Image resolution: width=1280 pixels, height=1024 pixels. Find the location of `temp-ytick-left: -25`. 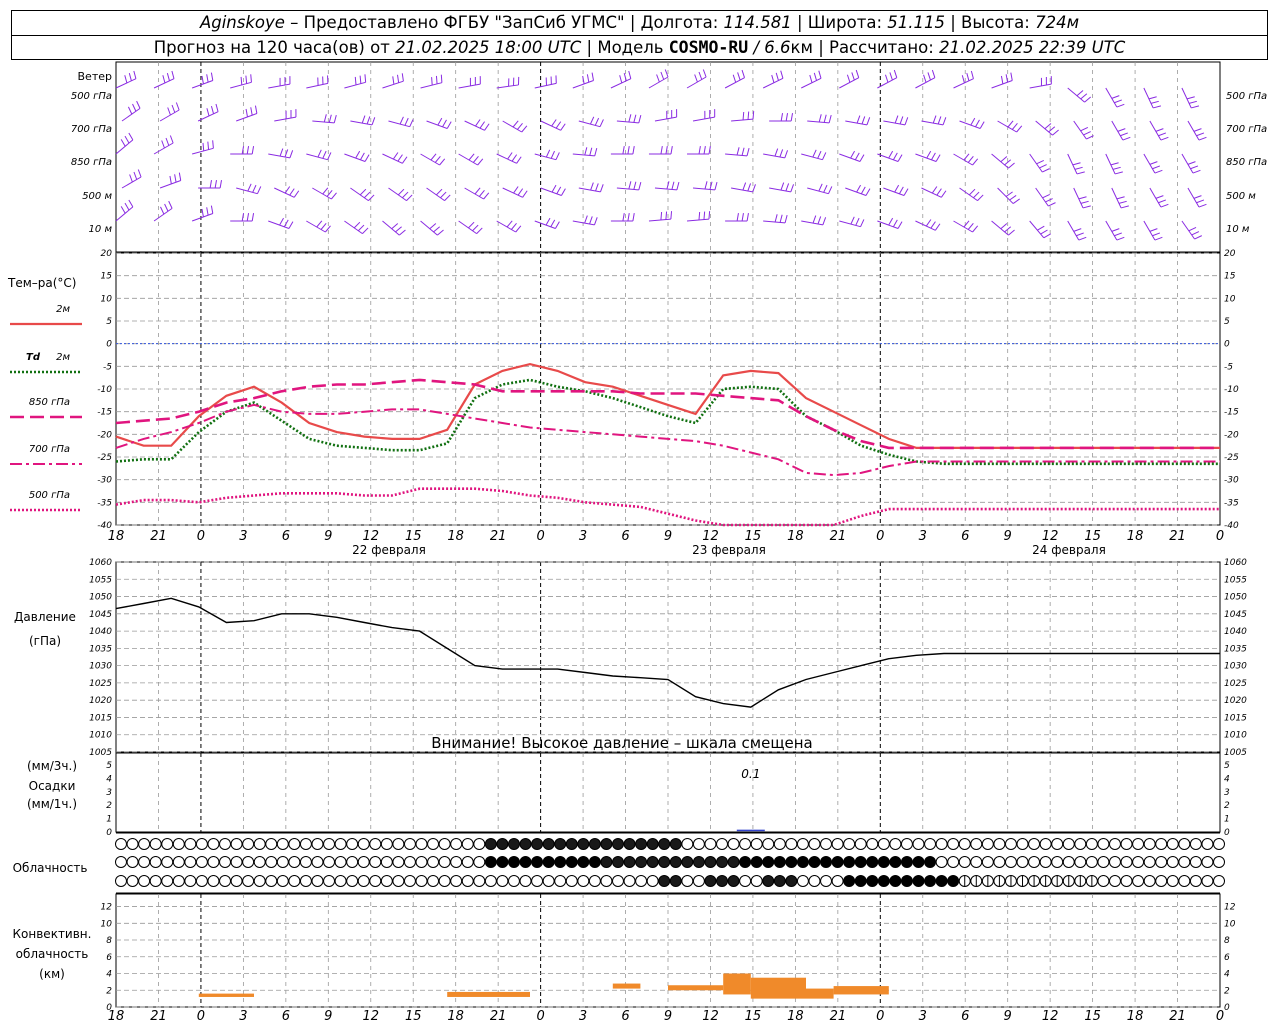

temp-ytick-left: -25 is located at coordinates (104, 458).